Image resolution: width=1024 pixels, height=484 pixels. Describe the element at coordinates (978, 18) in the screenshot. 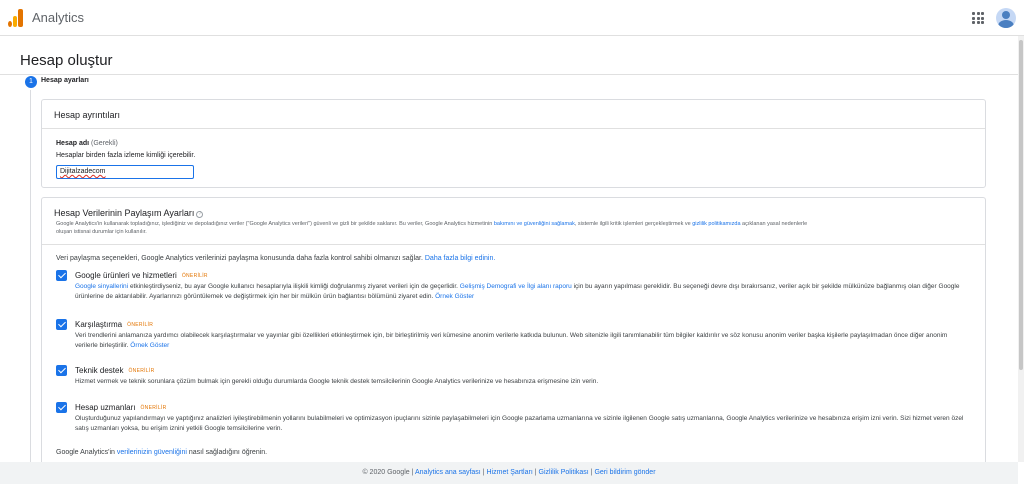

I see `apps-grid-icon` at that location.